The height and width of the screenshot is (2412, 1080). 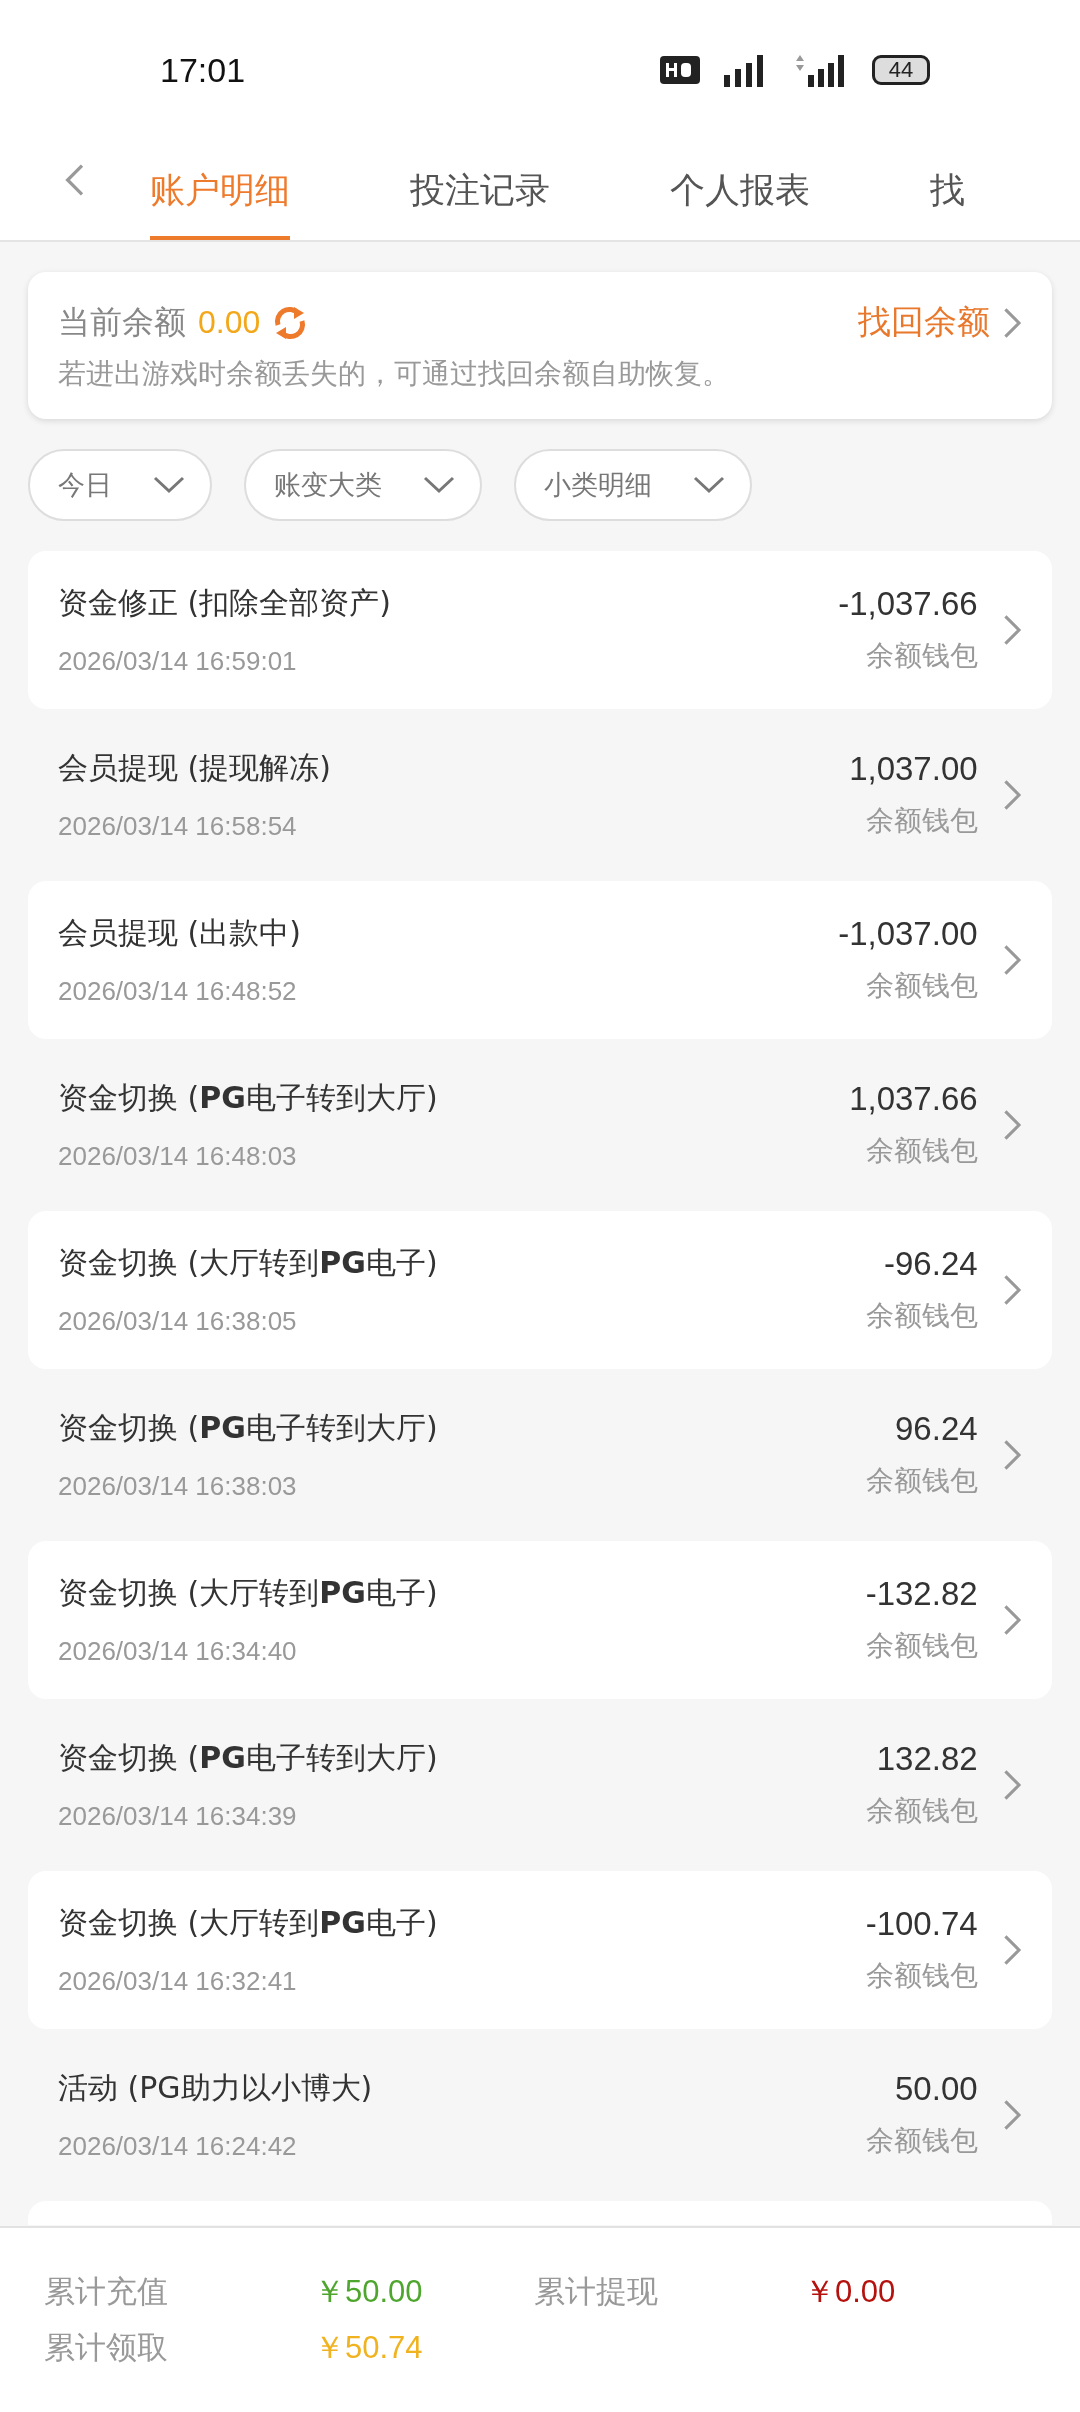 What do you see at coordinates (106, 2291) in the screenshot?
I see `total-label: 累计充值` at bounding box center [106, 2291].